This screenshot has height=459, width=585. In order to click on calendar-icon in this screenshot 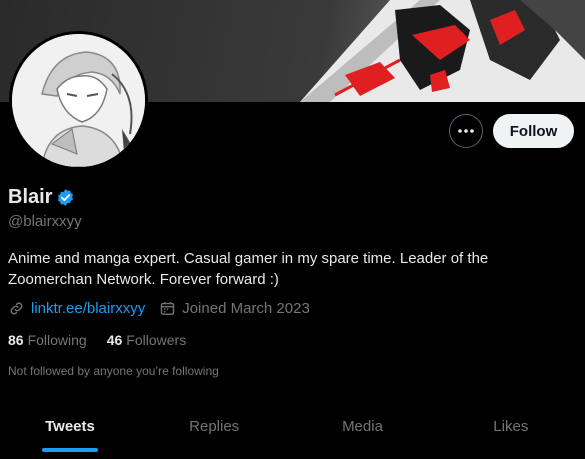, I will do `click(167, 308)`.